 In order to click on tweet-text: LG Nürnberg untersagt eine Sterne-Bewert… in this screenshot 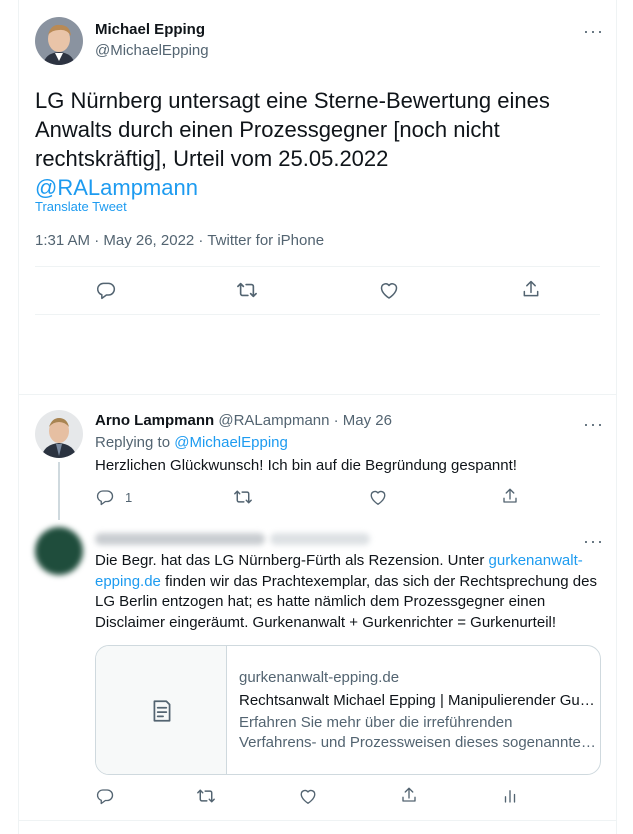, I will do `click(315, 144)`.